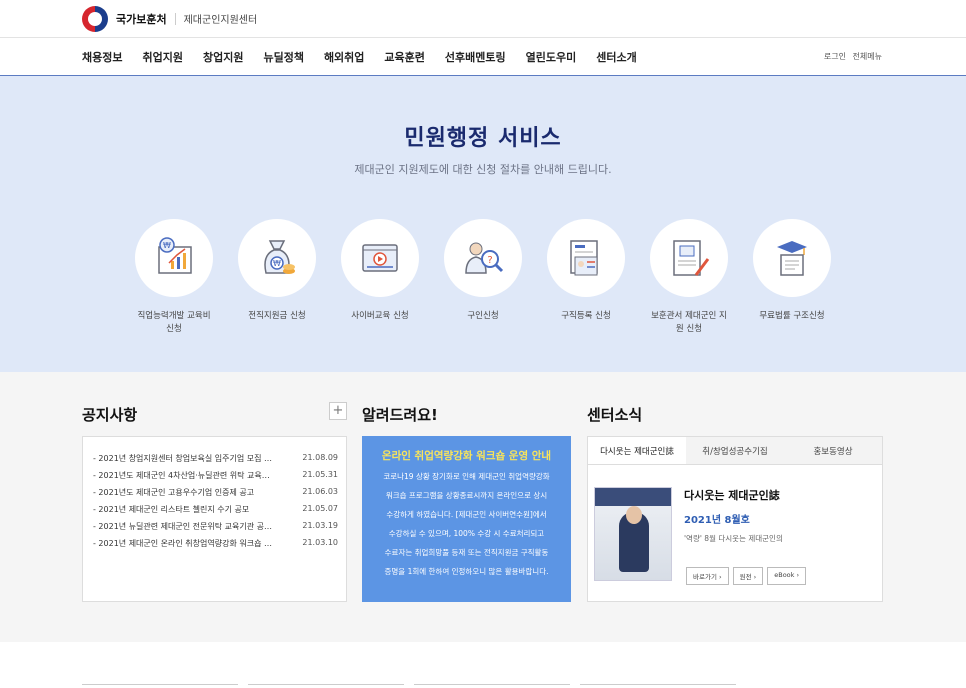 The height and width of the screenshot is (688, 966). What do you see at coordinates (344, 57) in the screenshot?
I see `nav-item-overseas: 해외취업` at bounding box center [344, 57].